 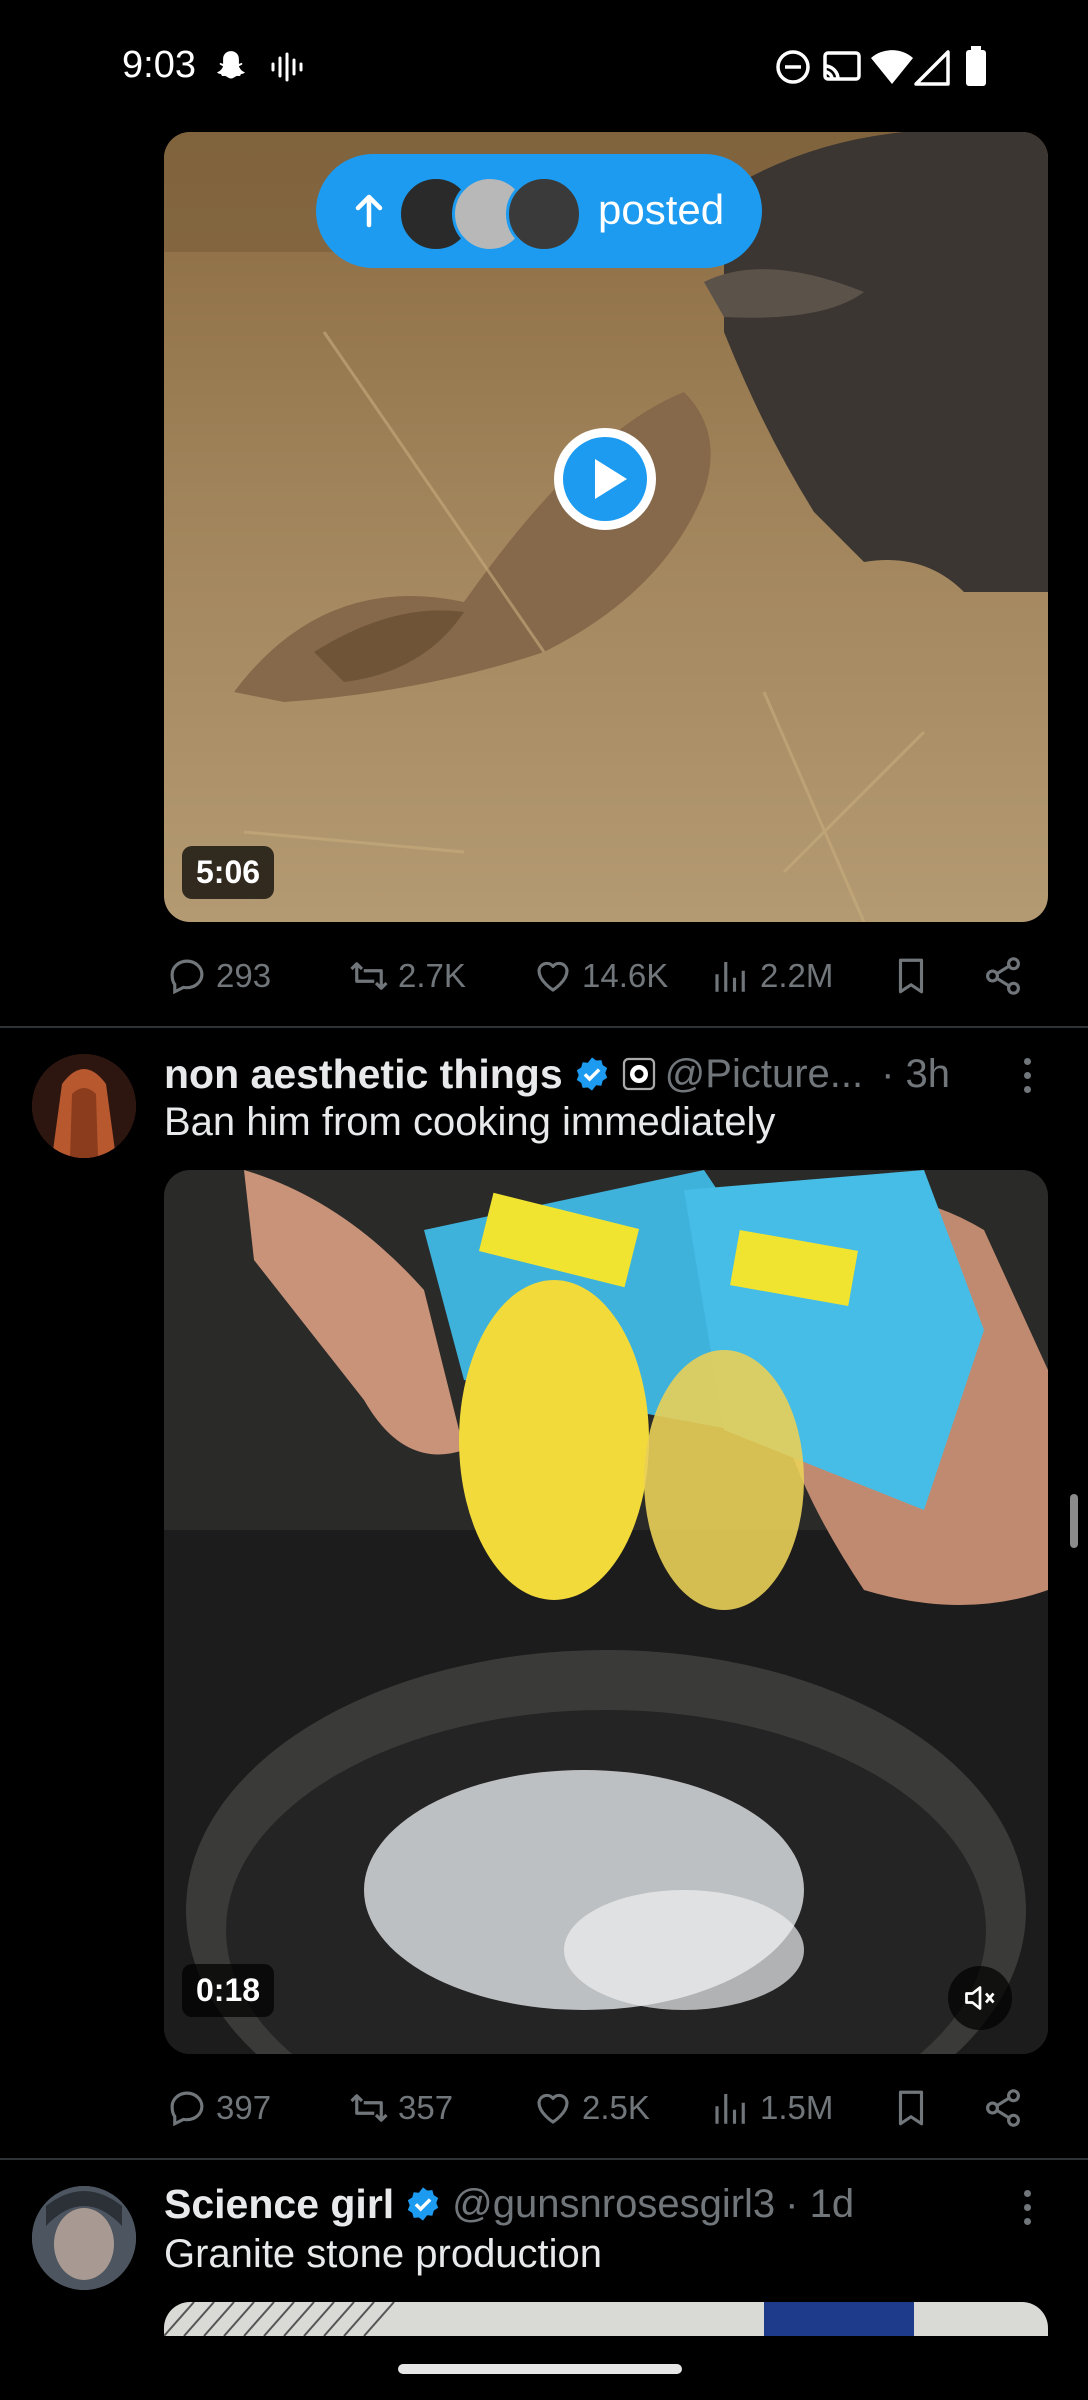 I want to click on repost-button: 2.7K, so click(x=407, y=976).